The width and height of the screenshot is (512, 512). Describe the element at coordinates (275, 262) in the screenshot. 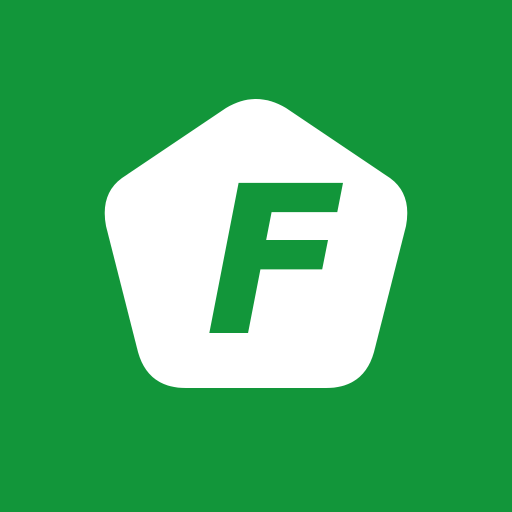

I see `logo-letter: F` at that location.